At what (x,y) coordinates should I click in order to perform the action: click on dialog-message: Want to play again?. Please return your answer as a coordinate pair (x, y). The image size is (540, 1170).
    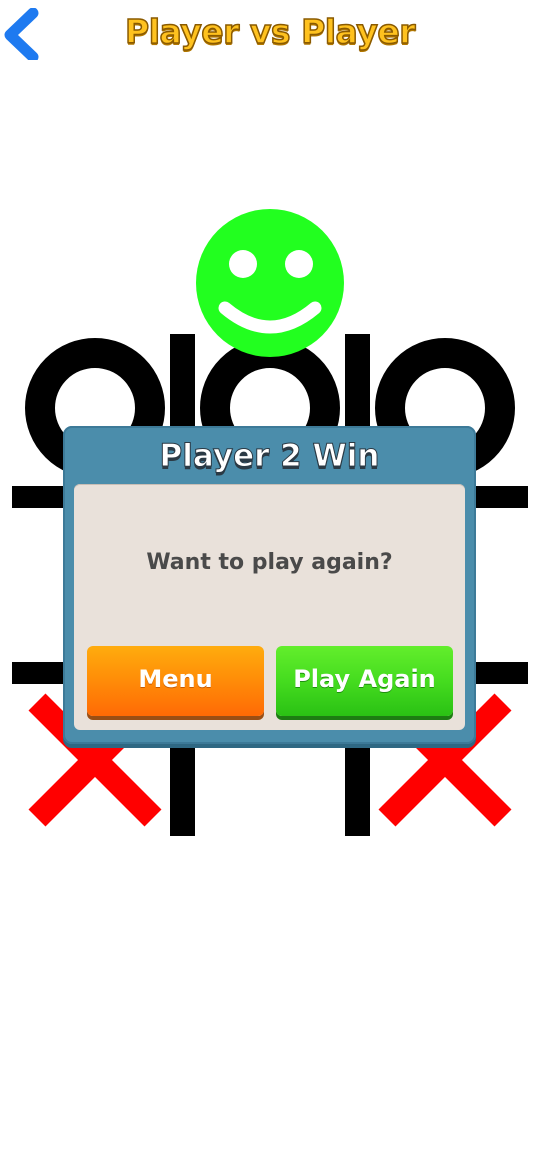
    Looking at the image, I should click on (269, 562).